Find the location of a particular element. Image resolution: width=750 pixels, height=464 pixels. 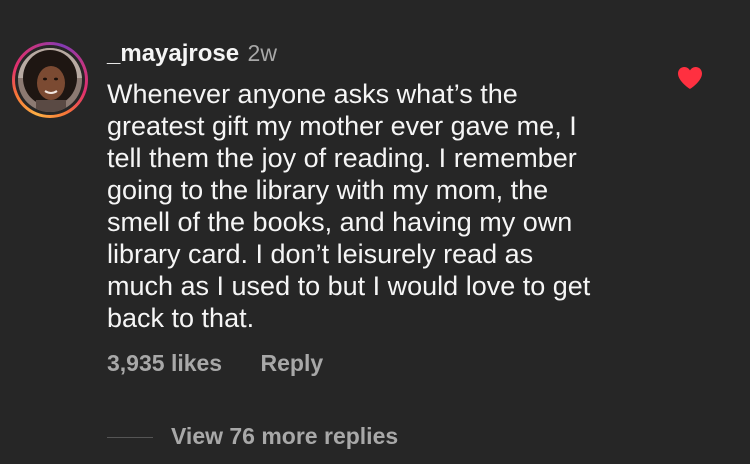

comment-meta: 3,935 likes Reply is located at coordinates (215, 365).